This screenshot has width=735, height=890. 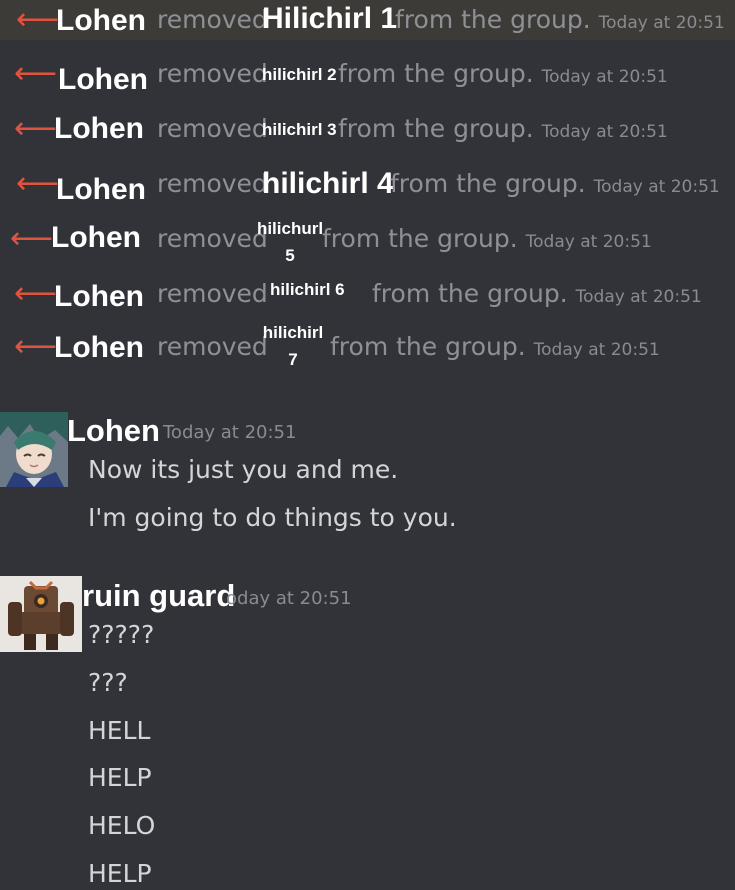 I want to click on removed-user-line-1: hilichurl, so click(x=290, y=228).